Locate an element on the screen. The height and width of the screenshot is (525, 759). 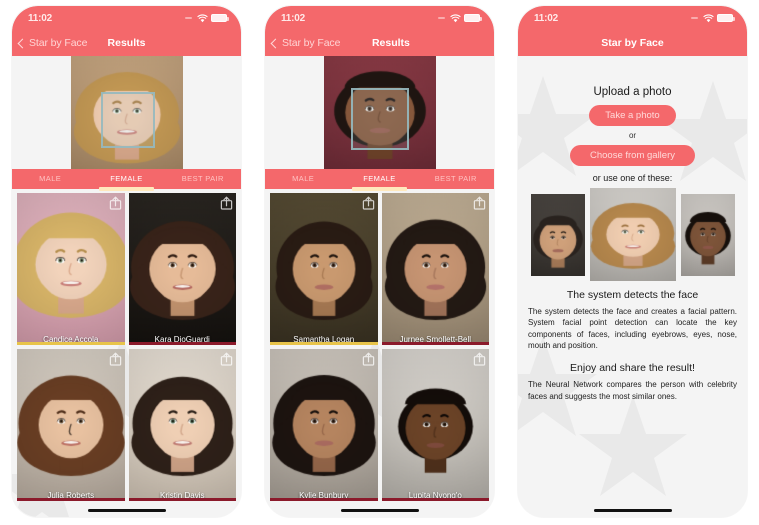
source-photo-area is located at coordinates (126, 112).